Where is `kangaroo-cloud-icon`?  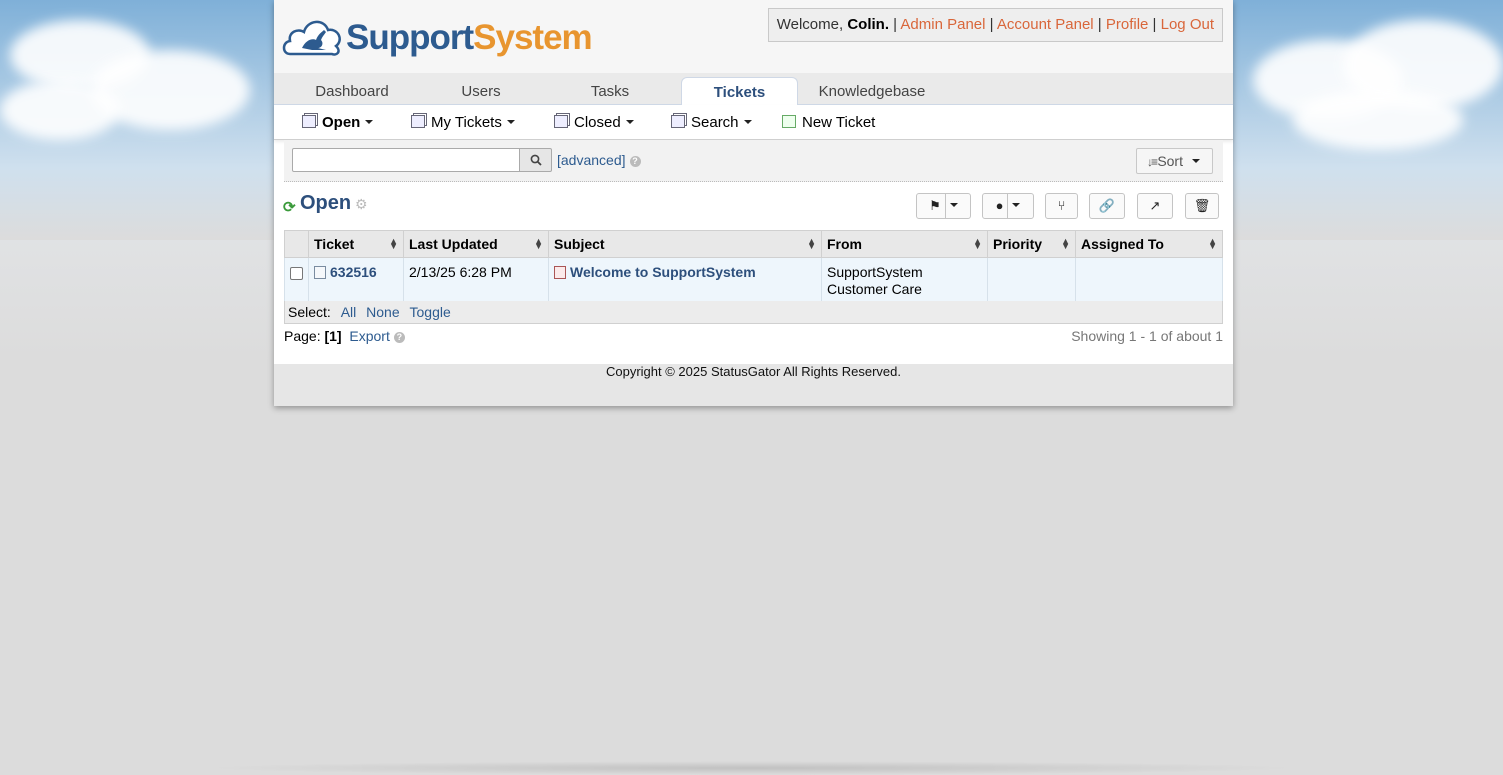 kangaroo-cloud-icon is located at coordinates (311, 38).